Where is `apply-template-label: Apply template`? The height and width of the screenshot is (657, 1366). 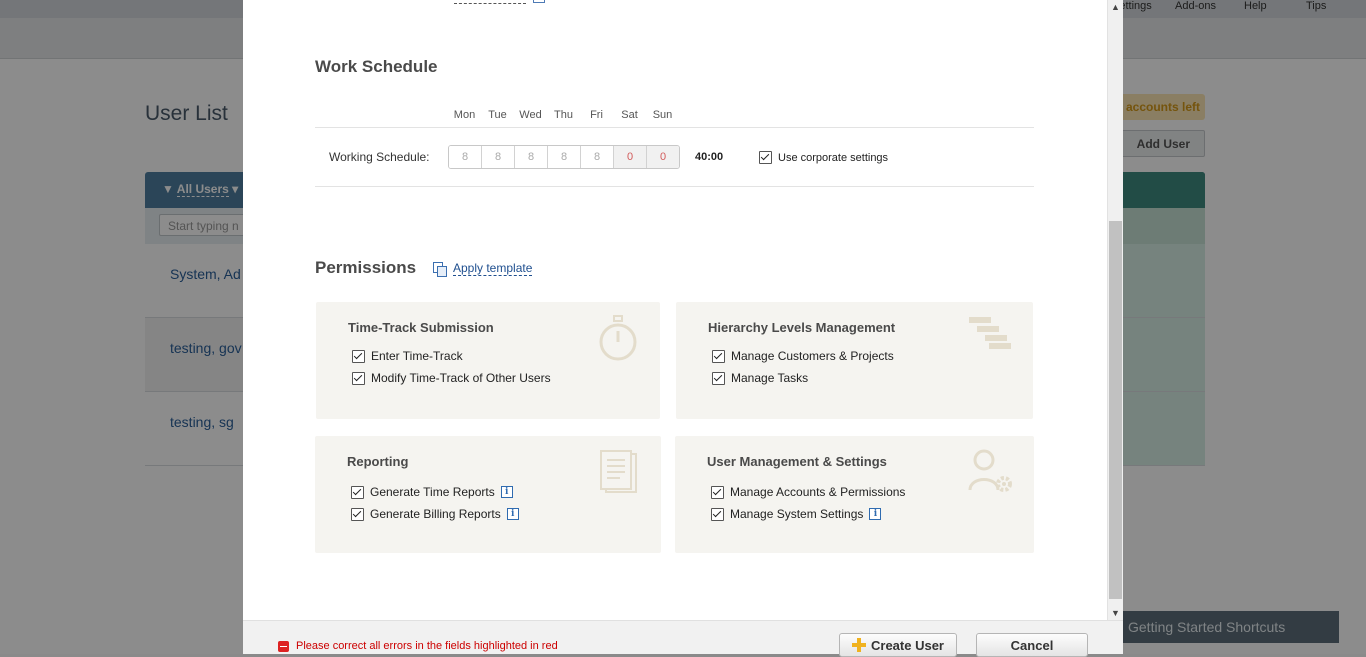 apply-template-label: Apply template is located at coordinates (493, 268).